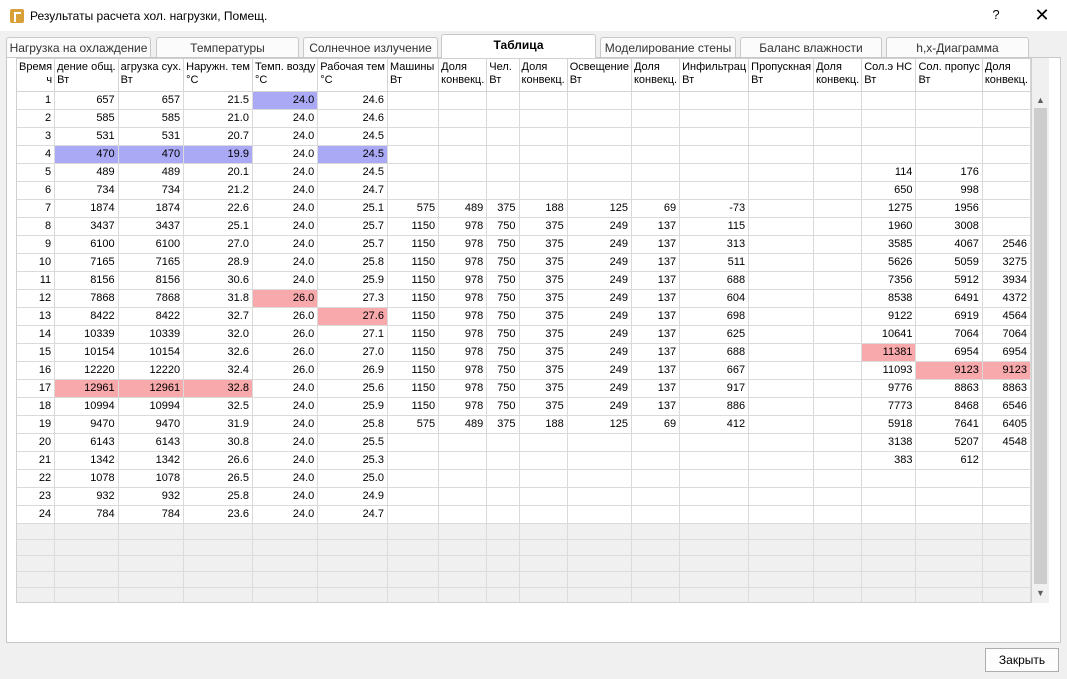 This screenshot has width=1067, height=679. Describe the element at coordinates (714, 406) in the screenshot. I see `table-cell: 886` at that location.